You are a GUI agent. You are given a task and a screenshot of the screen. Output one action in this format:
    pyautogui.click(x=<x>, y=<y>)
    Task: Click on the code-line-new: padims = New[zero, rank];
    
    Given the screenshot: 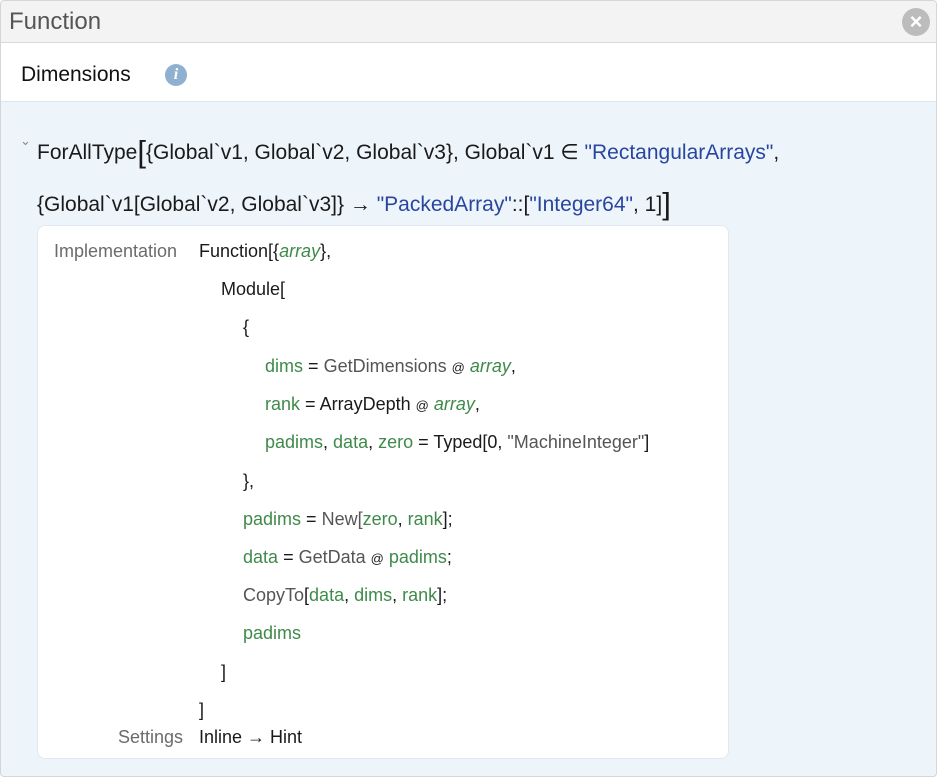 What is the action you would take?
    pyautogui.click(x=348, y=519)
    